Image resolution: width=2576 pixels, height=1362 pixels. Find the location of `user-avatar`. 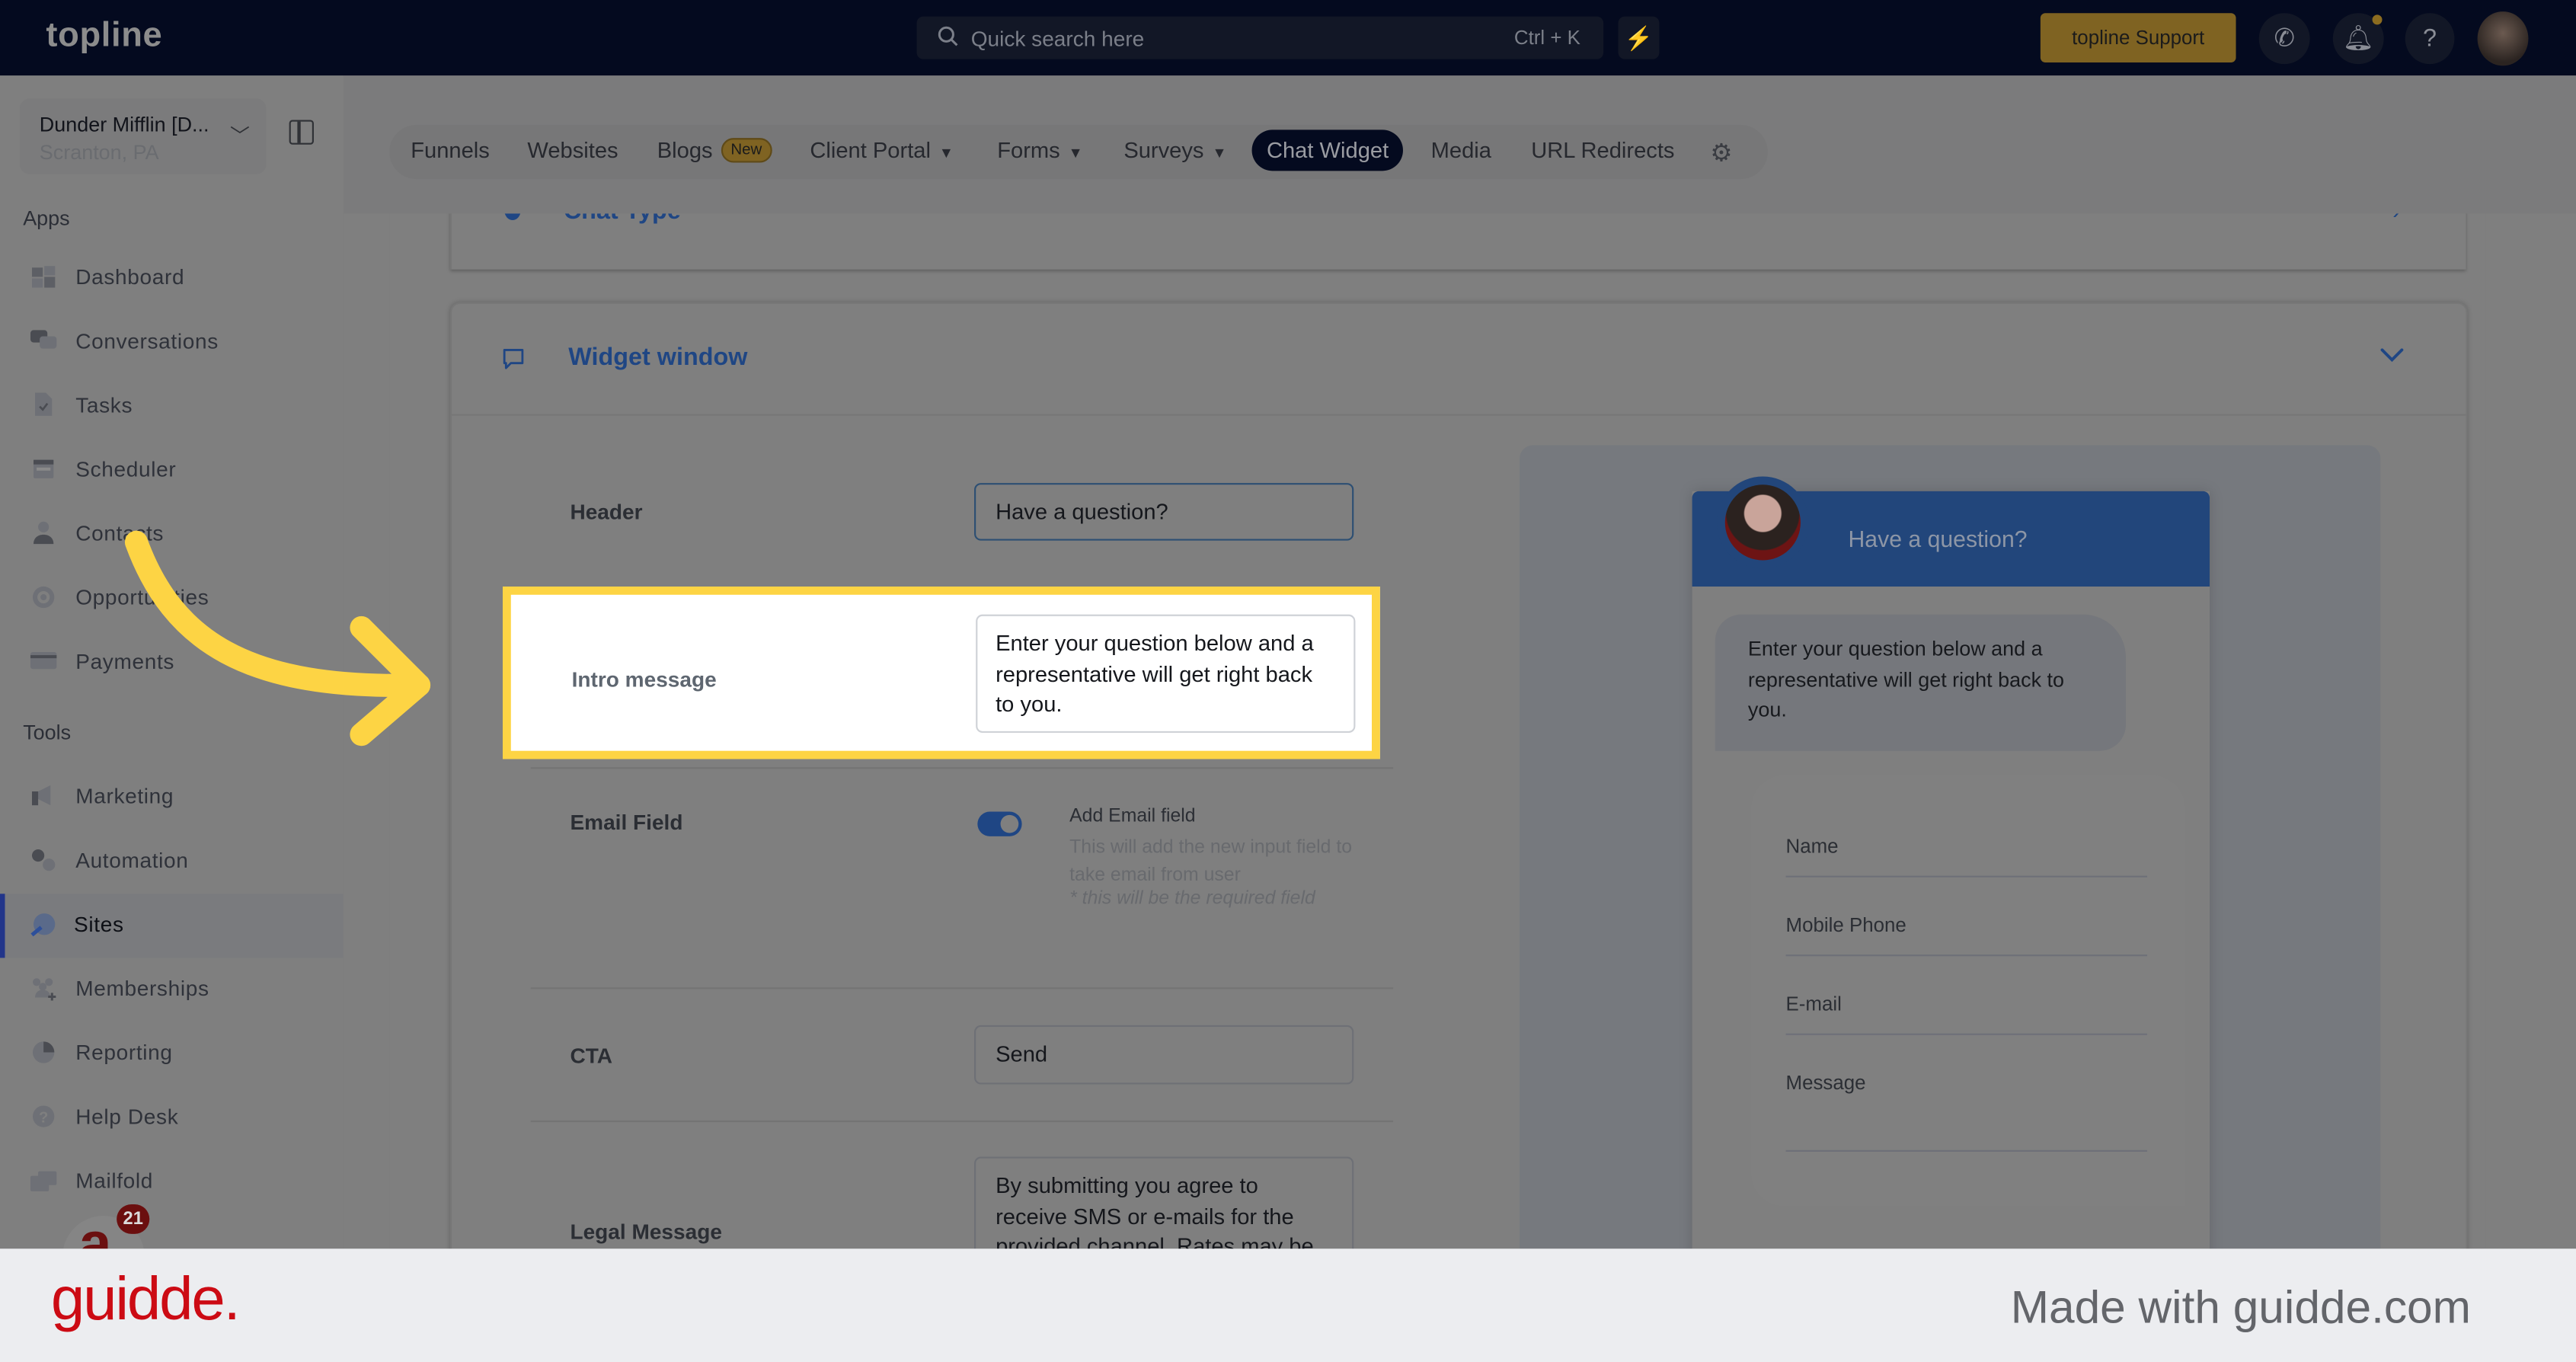

user-avatar is located at coordinates (2503, 38).